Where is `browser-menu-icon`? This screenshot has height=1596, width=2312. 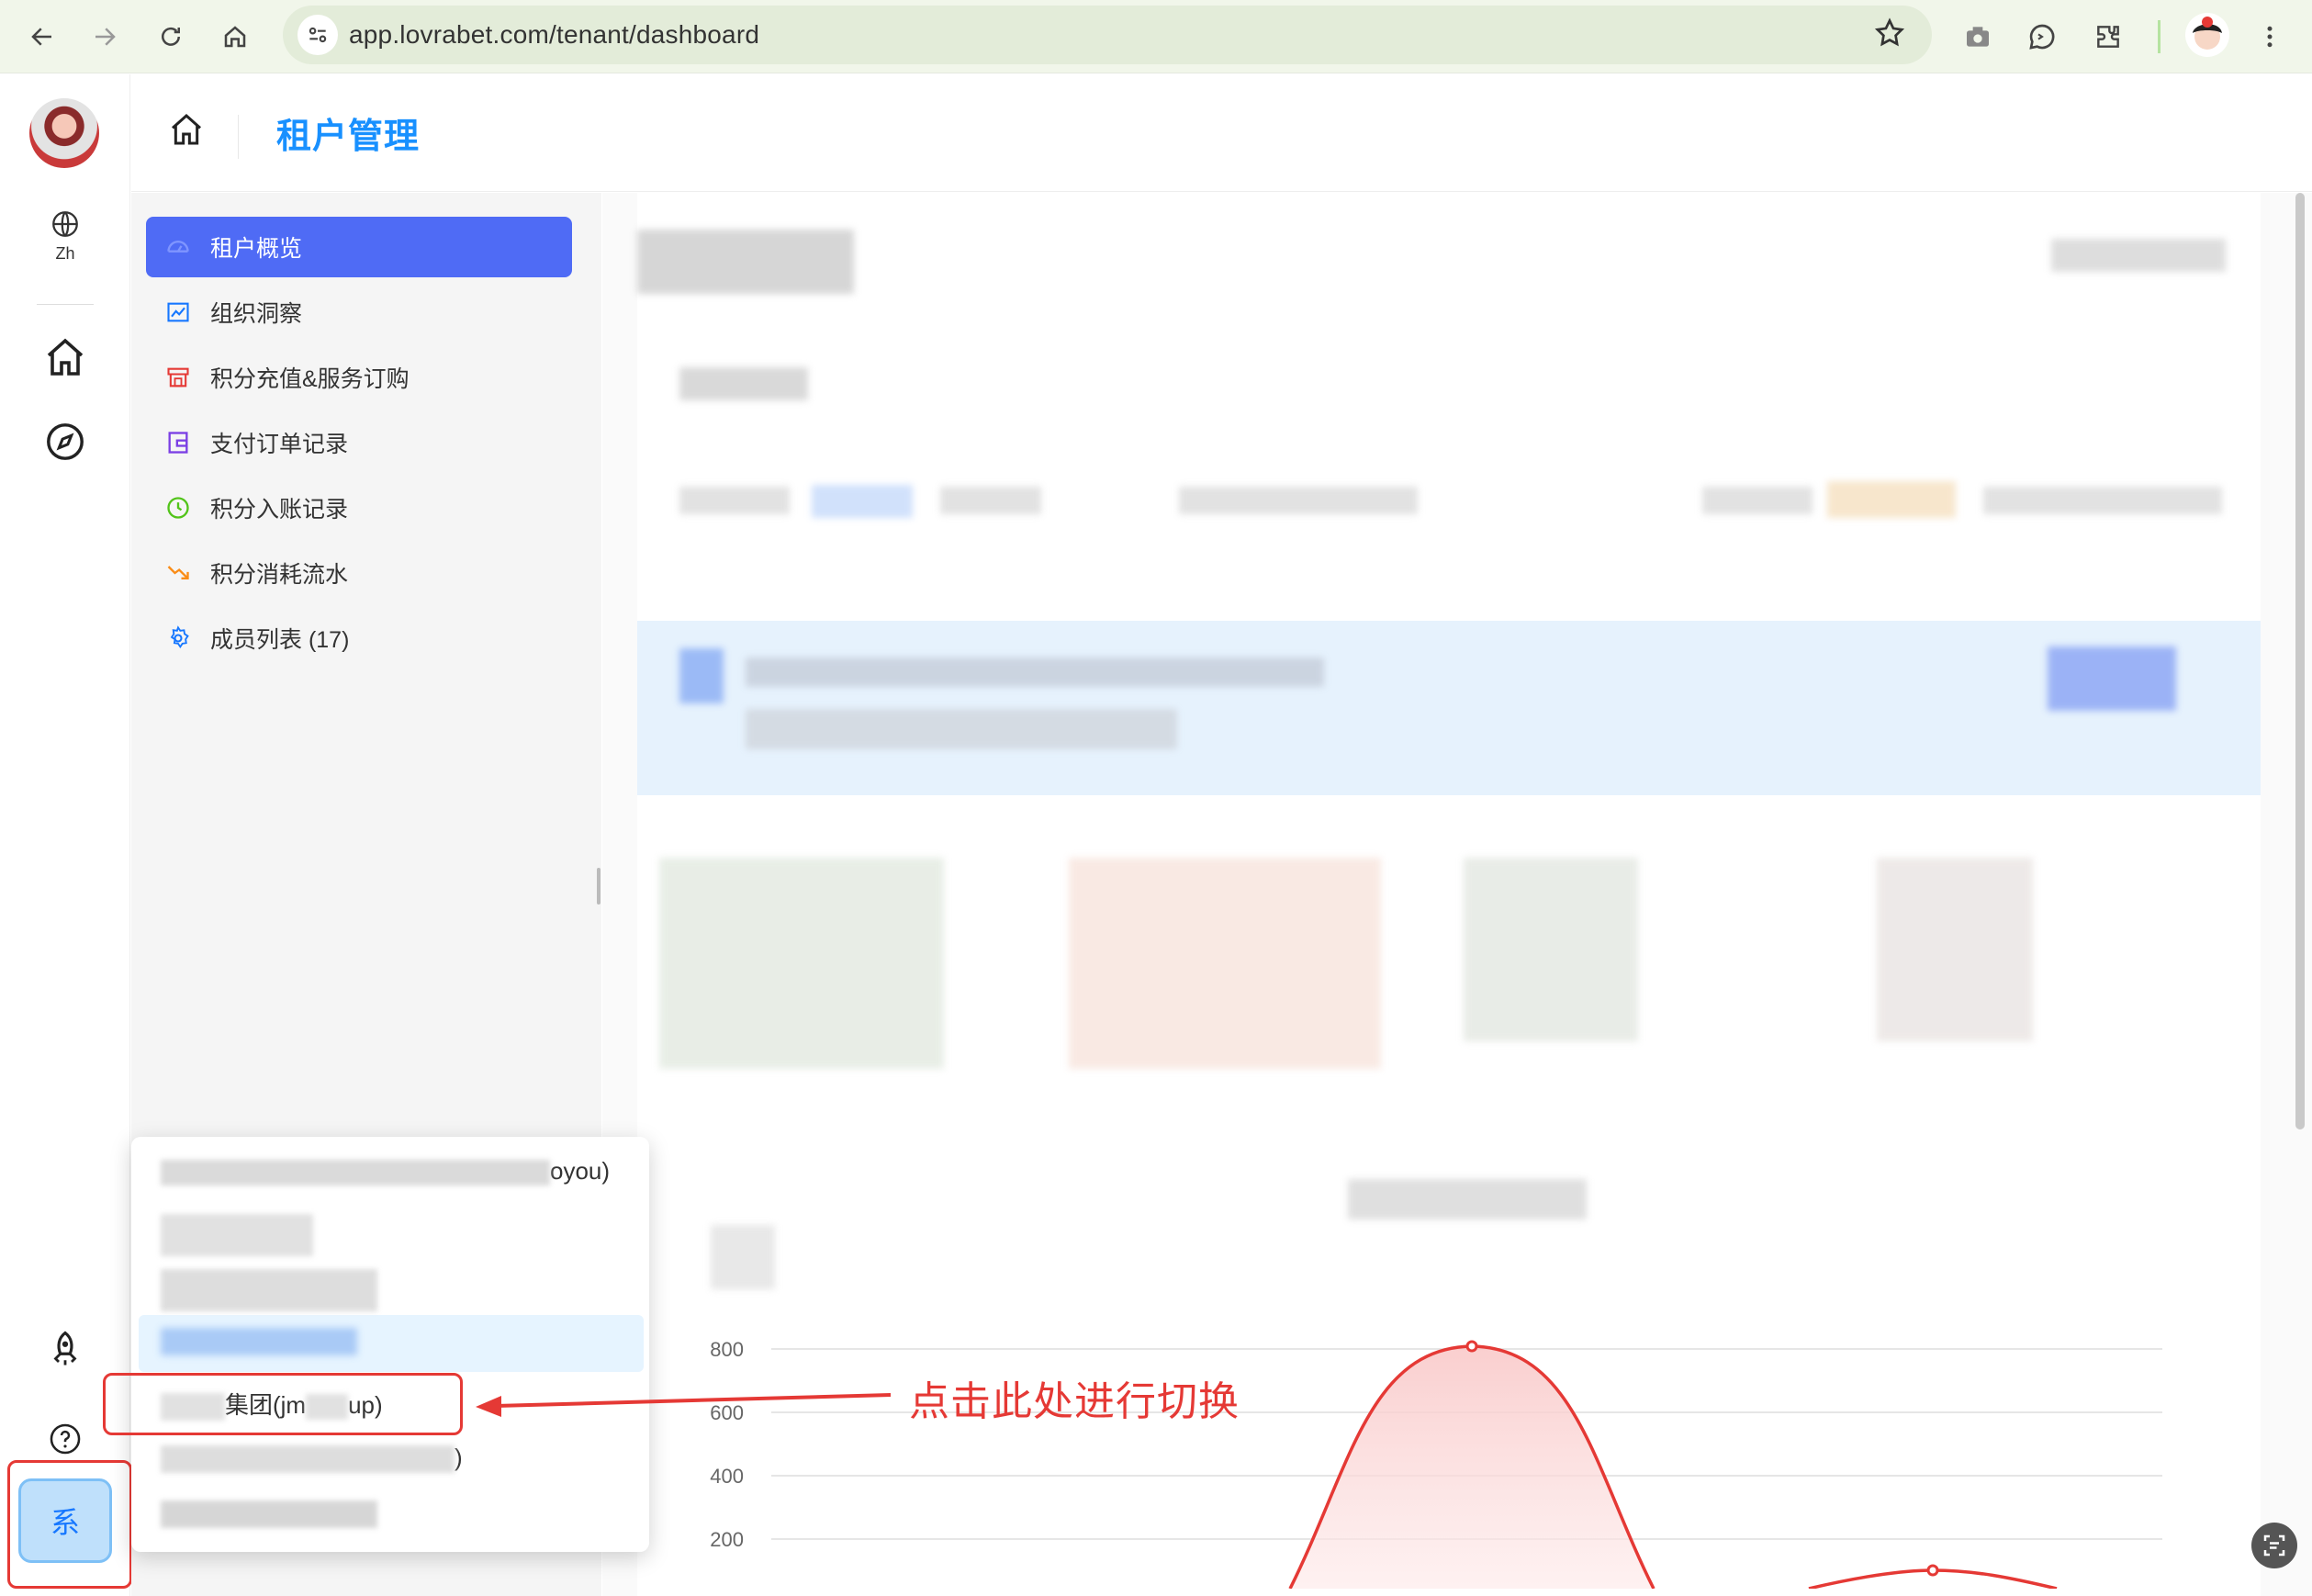
browser-menu-icon is located at coordinates (2270, 37).